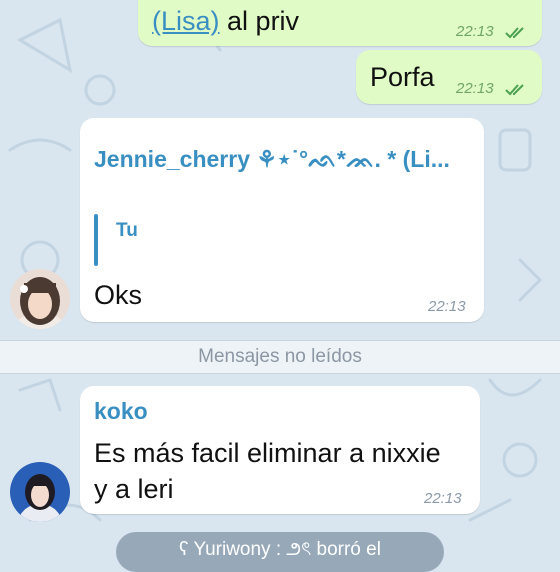 The height and width of the screenshot is (572, 560). I want to click on message-text: Oks, so click(118, 295).